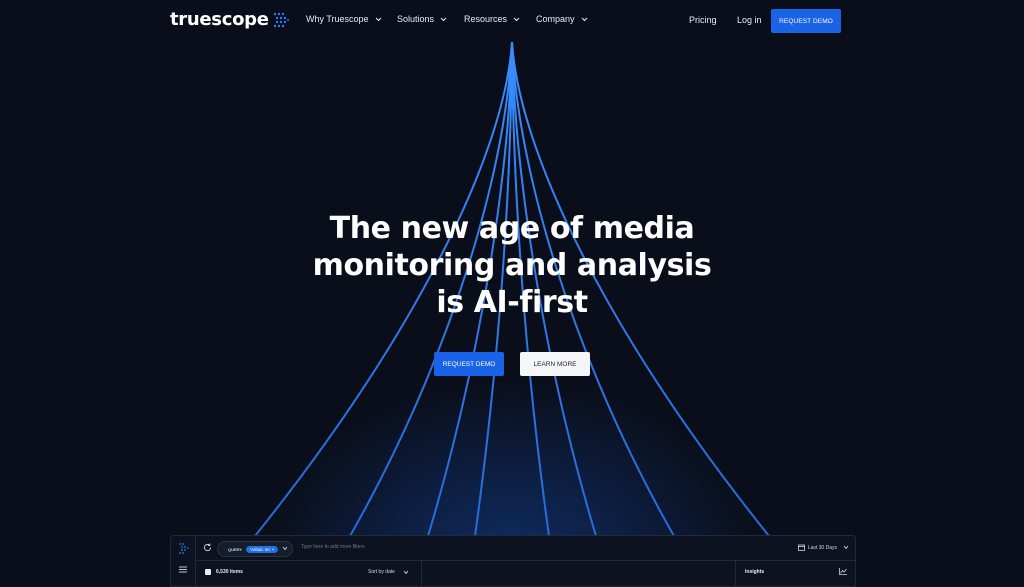 This screenshot has width=1024, height=587. What do you see at coordinates (183, 569) in the screenshot?
I see `hamburger-menu-icon` at bounding box center [183, 569].